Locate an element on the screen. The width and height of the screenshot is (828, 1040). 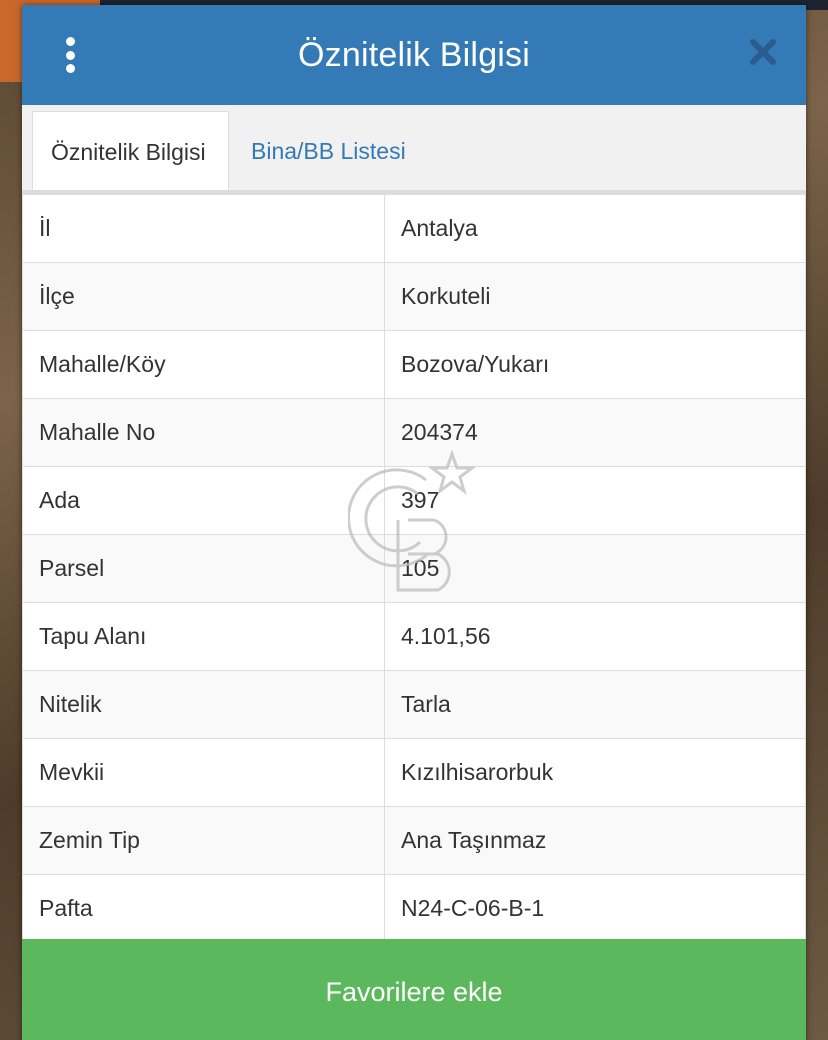
add-to-favorites-button: Favorilere ekle is located at coordinates (414, 989).